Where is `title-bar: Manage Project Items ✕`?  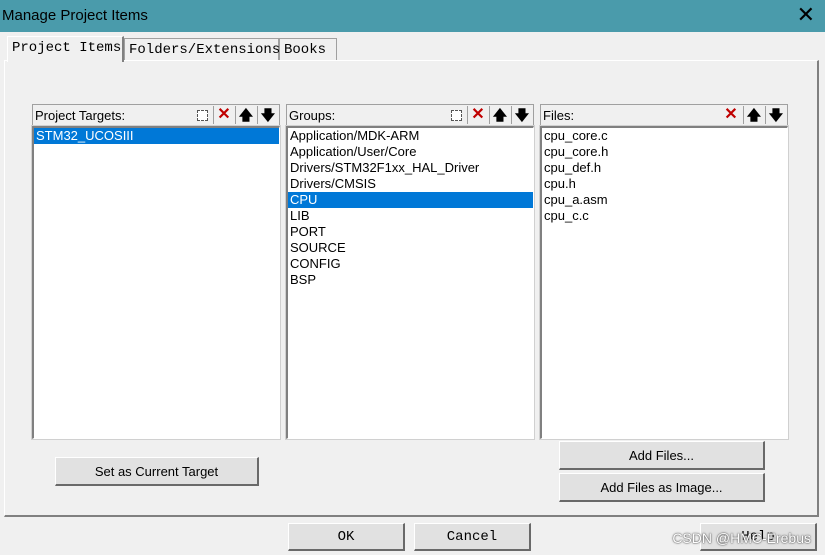
title-bar: Manage Project Items ✕ is located at coordinates (412, 16).